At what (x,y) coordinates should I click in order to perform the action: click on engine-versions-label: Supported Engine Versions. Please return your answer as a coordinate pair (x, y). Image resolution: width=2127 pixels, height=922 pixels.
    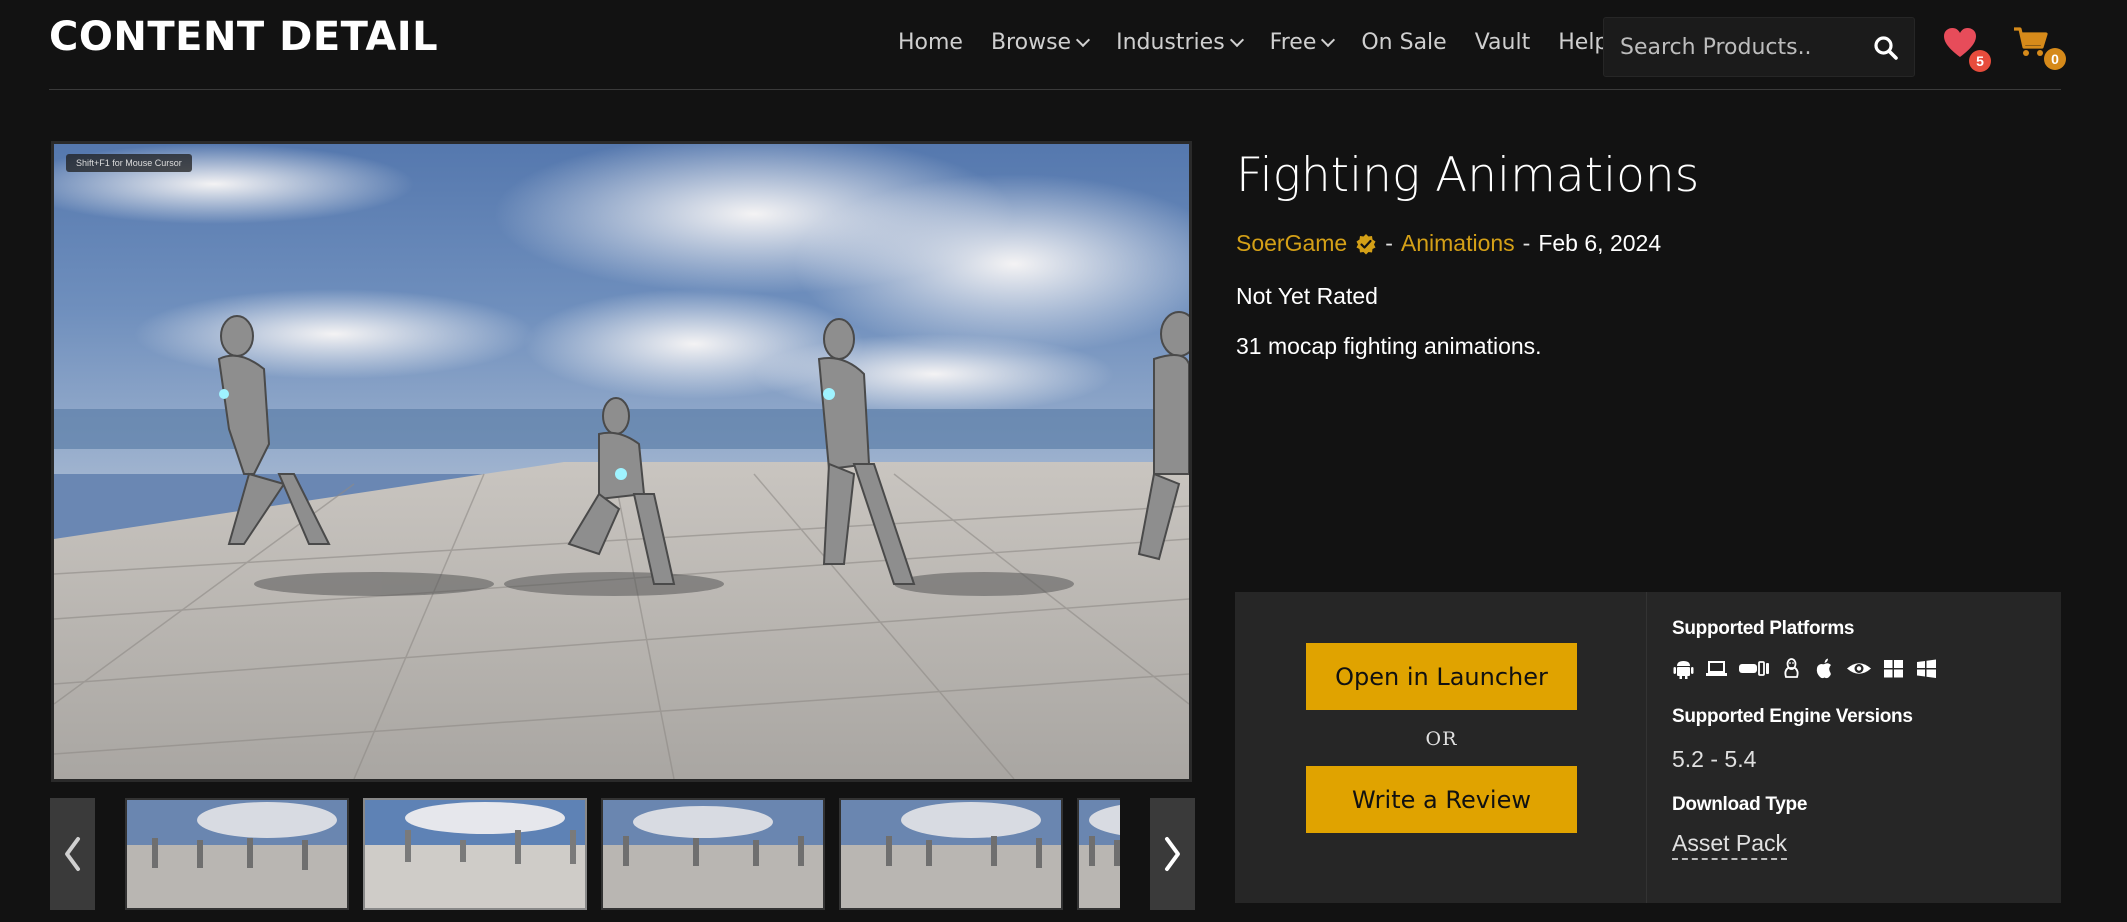
    Looking at the image, I should click on (1792, 716).